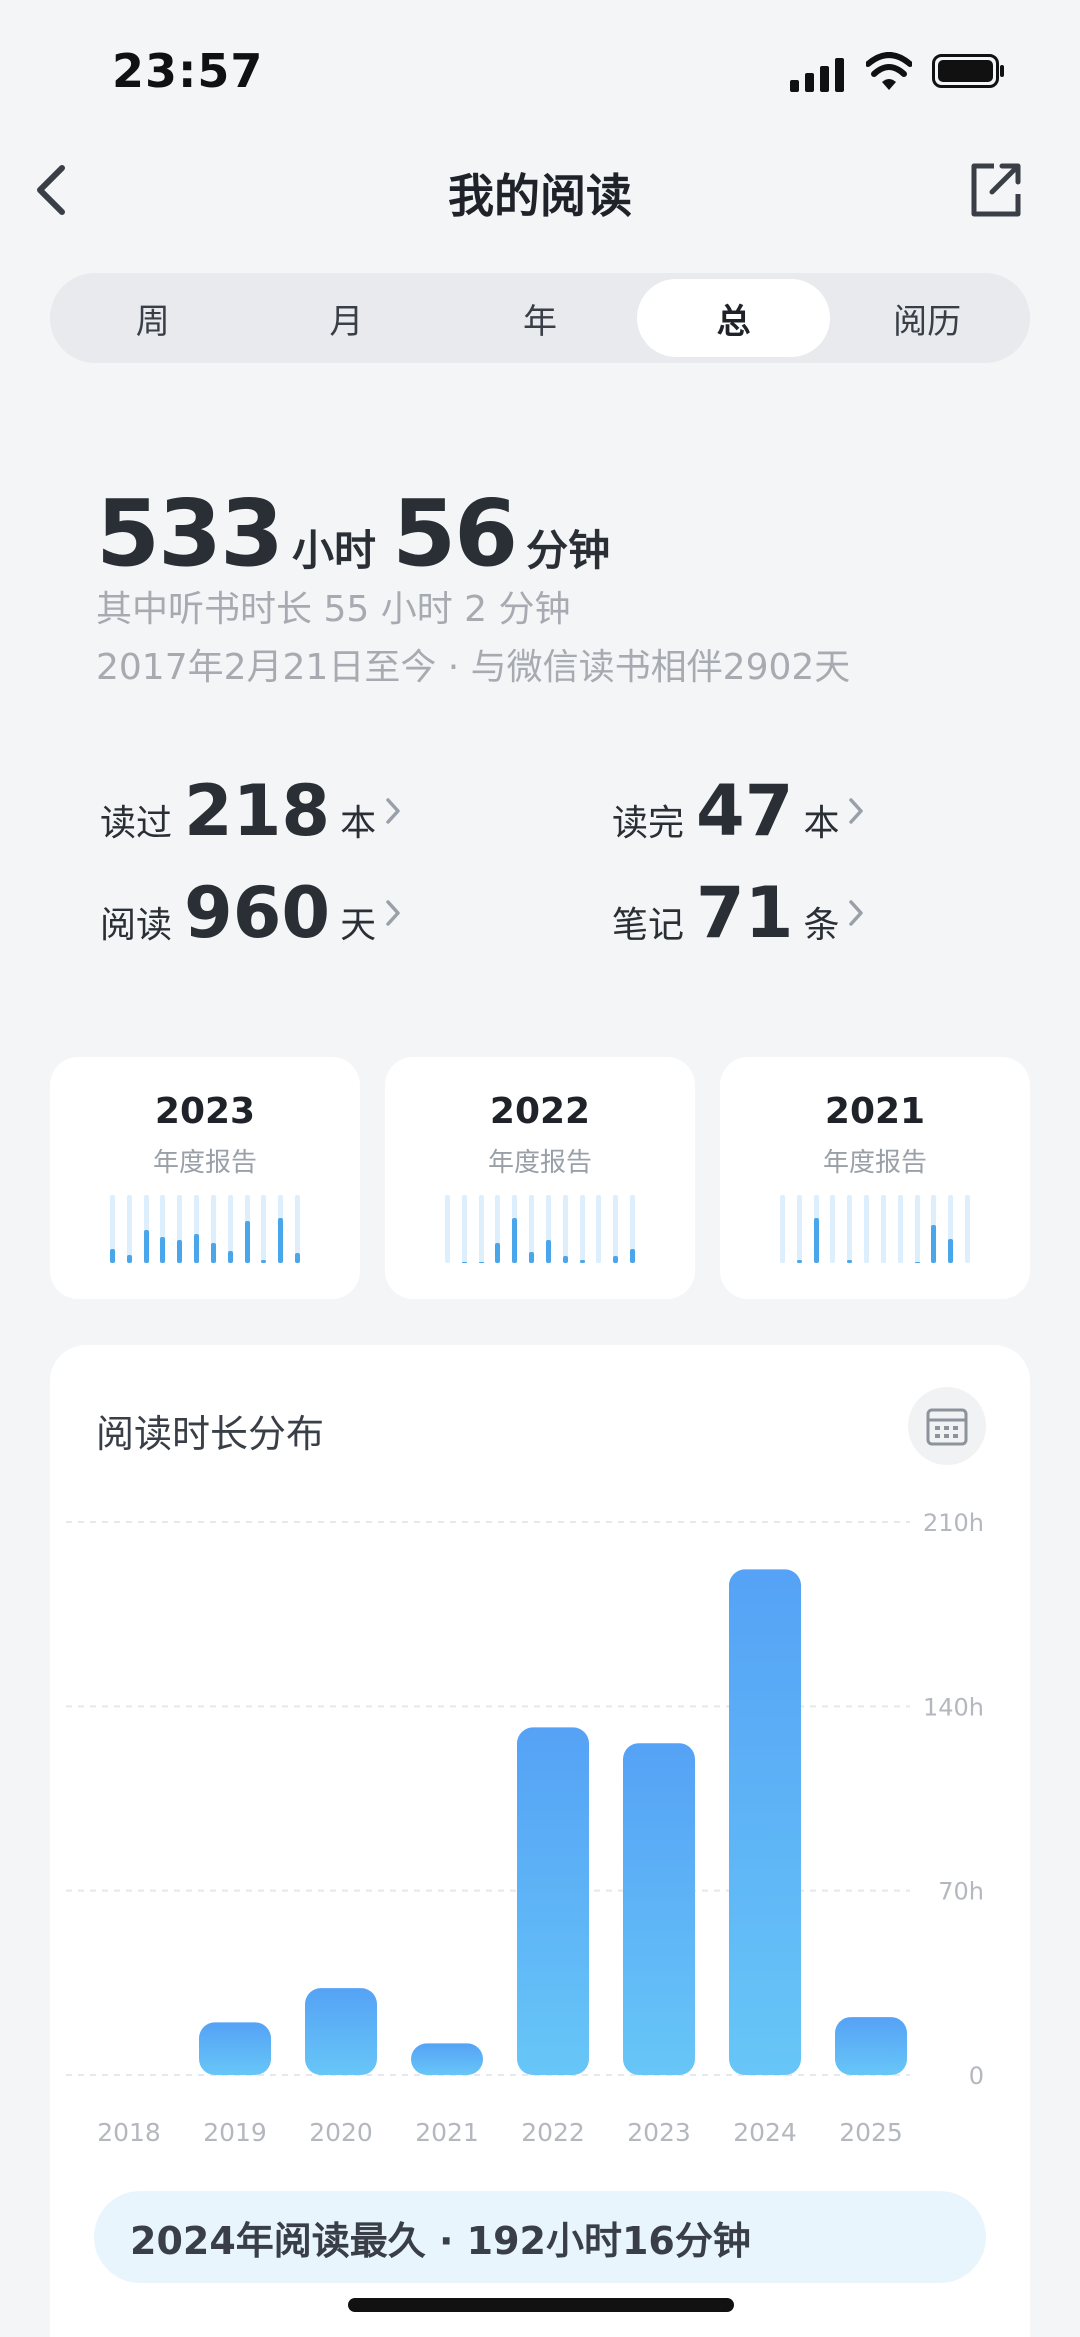 This screenshot has width=1080, height=2337. I want to click on bar-2021, so click(447, 2059).